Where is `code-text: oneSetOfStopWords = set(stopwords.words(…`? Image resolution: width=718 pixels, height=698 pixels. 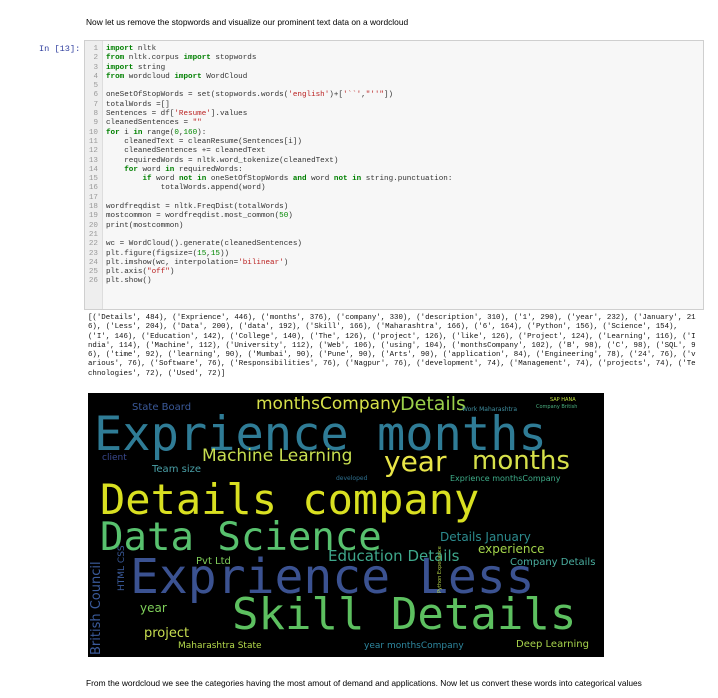
code-text: oneSetOfStopWords = set(stopwords.words(… is located at coordinates (250, 95).